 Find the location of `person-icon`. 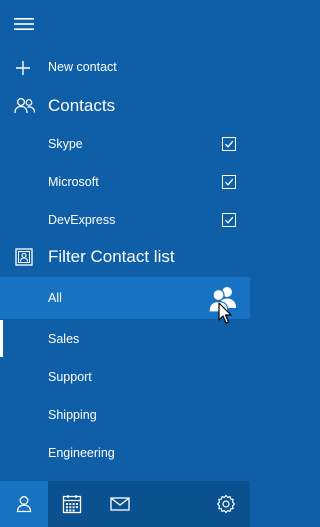

person-icon is located at coordinates (24, 504).